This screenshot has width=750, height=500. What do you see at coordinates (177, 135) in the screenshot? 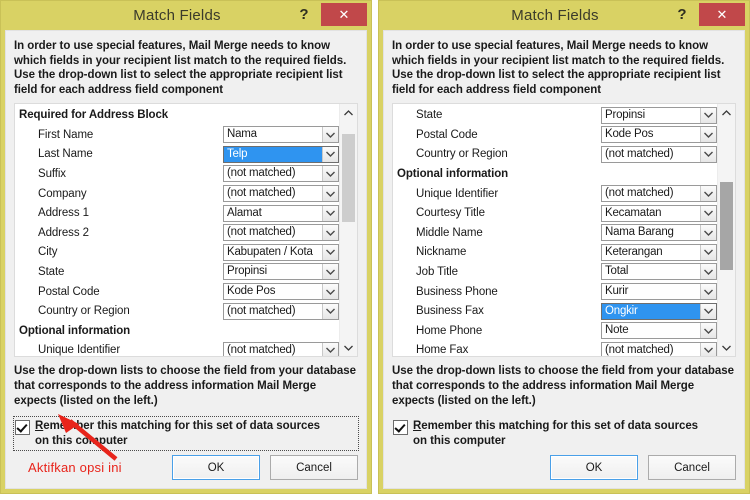
I see `field-row: First Name Nama` at bounding box center [177, 135].